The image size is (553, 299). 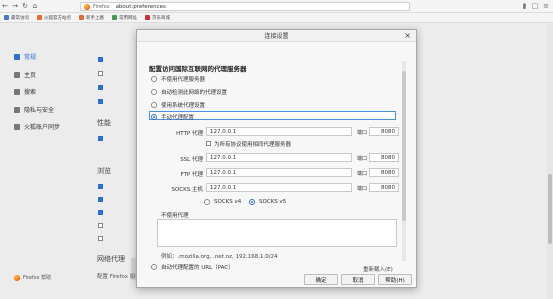 I want to click on help-label: Firefox 帮助, so click(x=37, y=278).